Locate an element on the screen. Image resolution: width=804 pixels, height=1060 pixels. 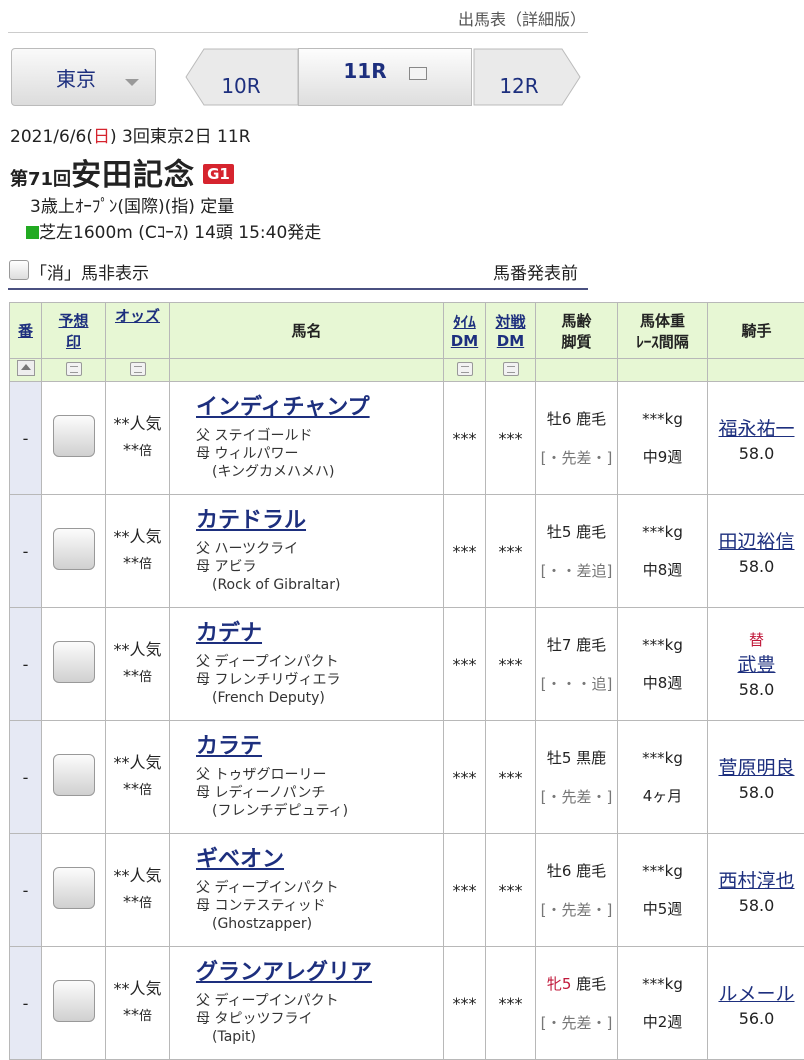
sort-up-icon is located at coordinates (26, 368).